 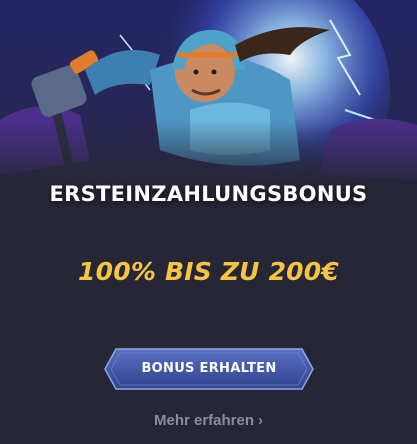 I want to click on learn-more-link: Mehr erfahren ›, so click(x=208, y=420).